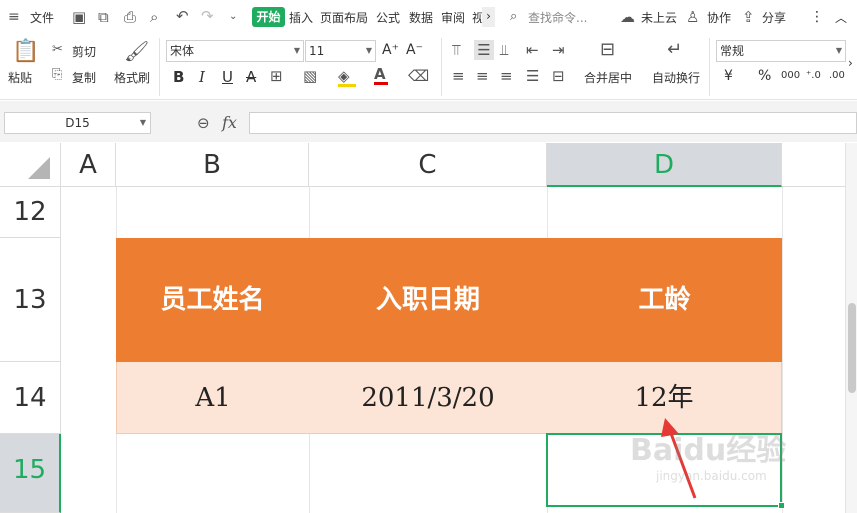  Describe the element at coordinates (30, 398) in the screenshot. I see `row-header-14: 14` at that location.